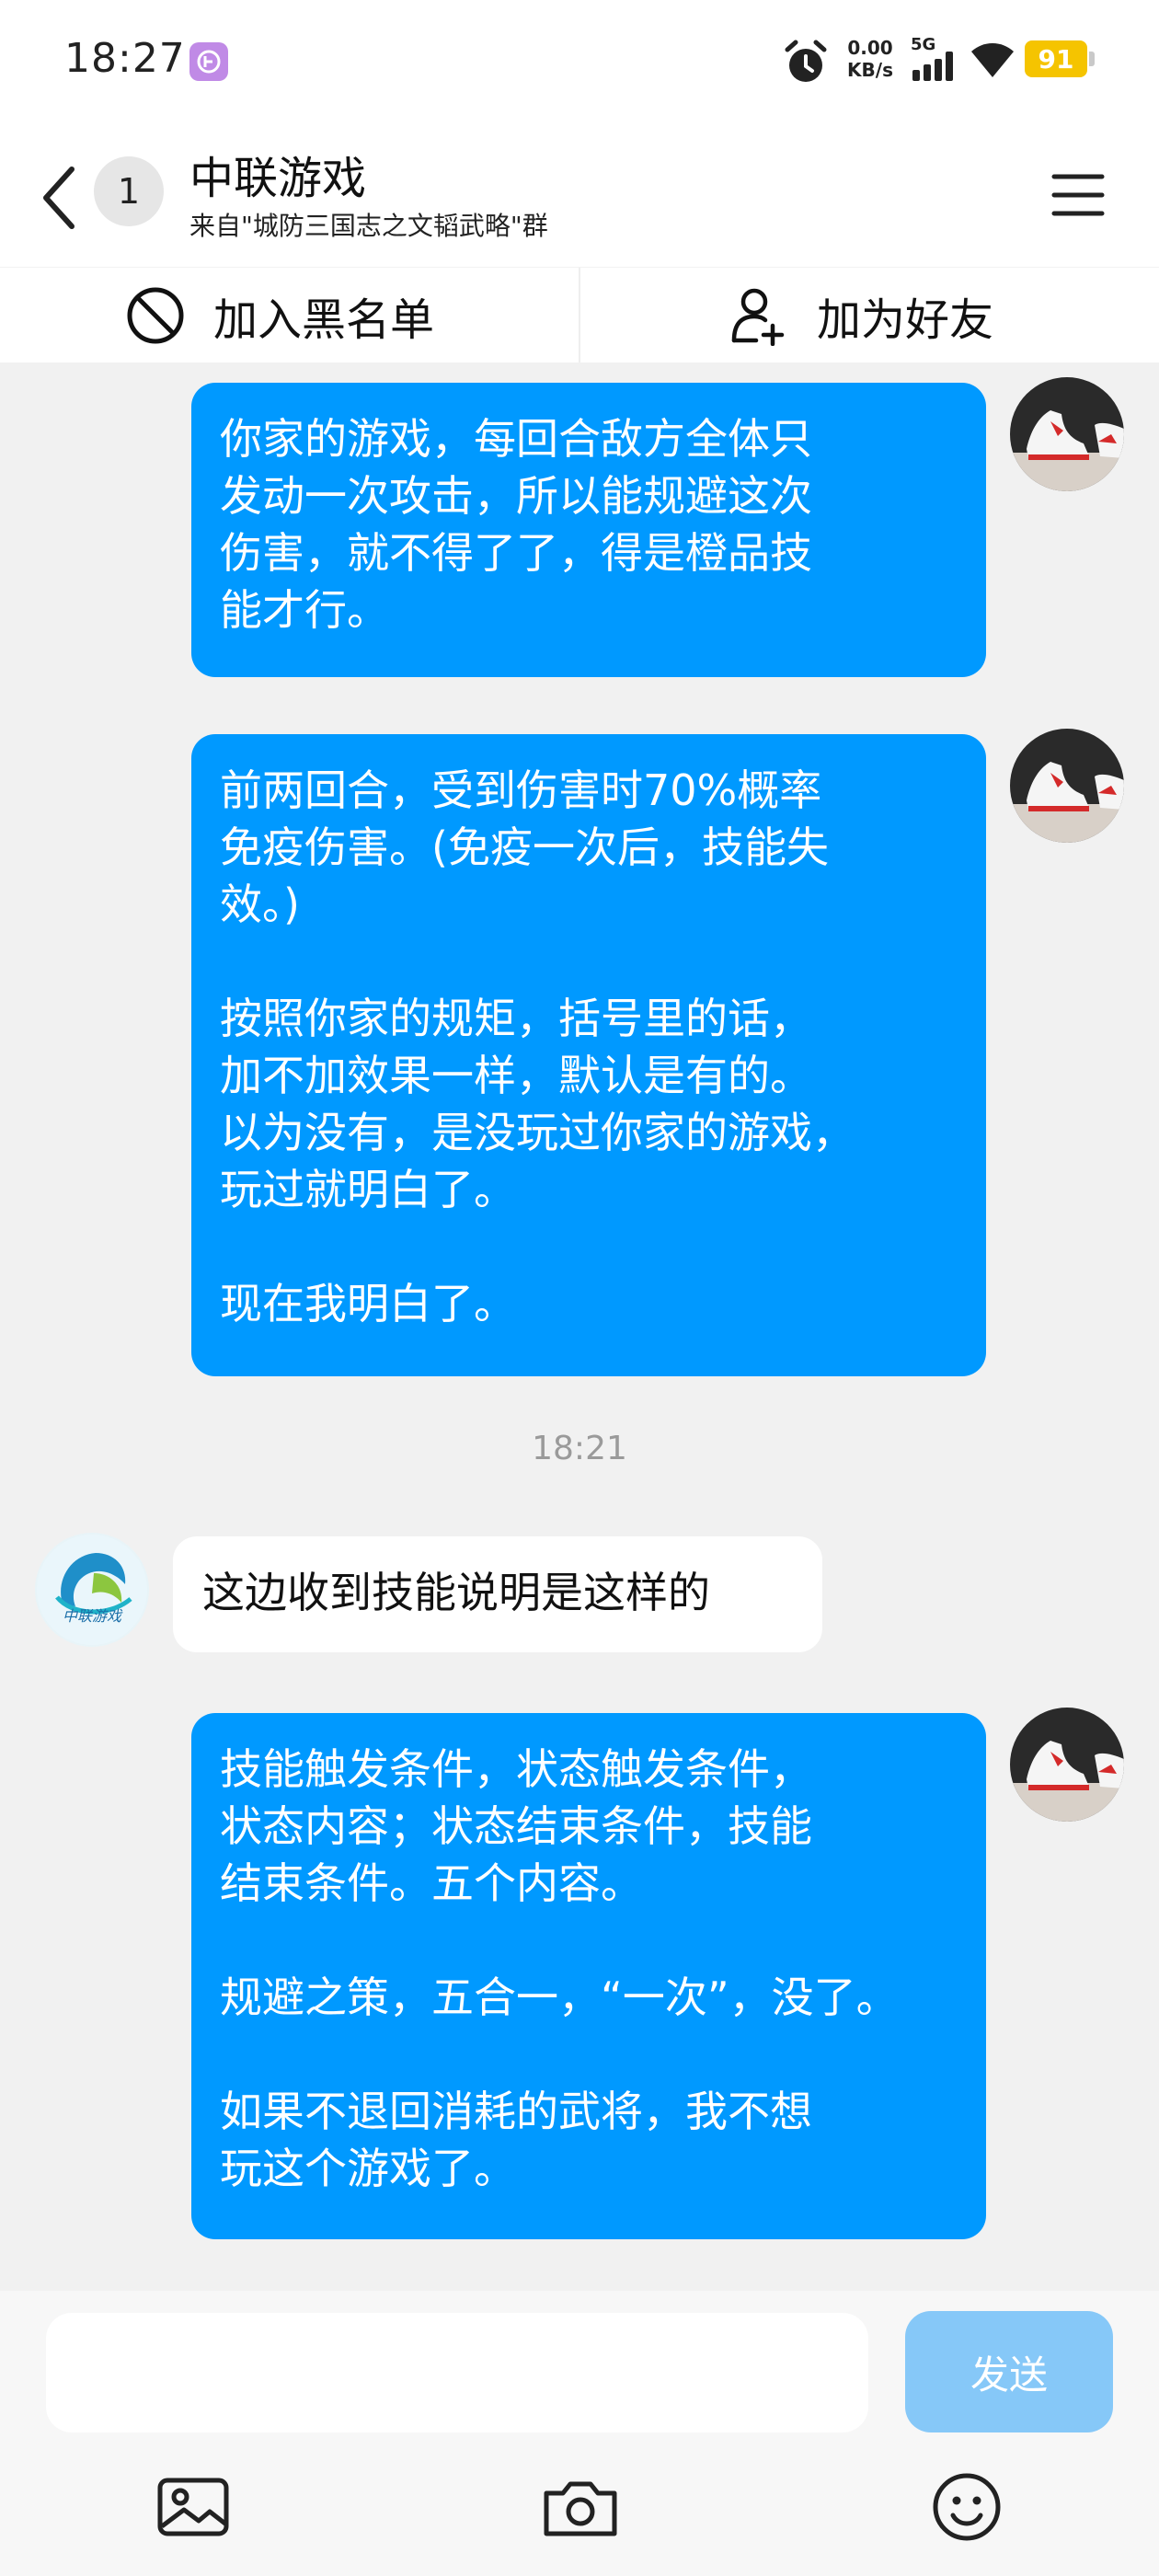 The width and height of the screenshot is (1159, 2576). I want to click on chat-title: 中联游戏, so click(278, 178).